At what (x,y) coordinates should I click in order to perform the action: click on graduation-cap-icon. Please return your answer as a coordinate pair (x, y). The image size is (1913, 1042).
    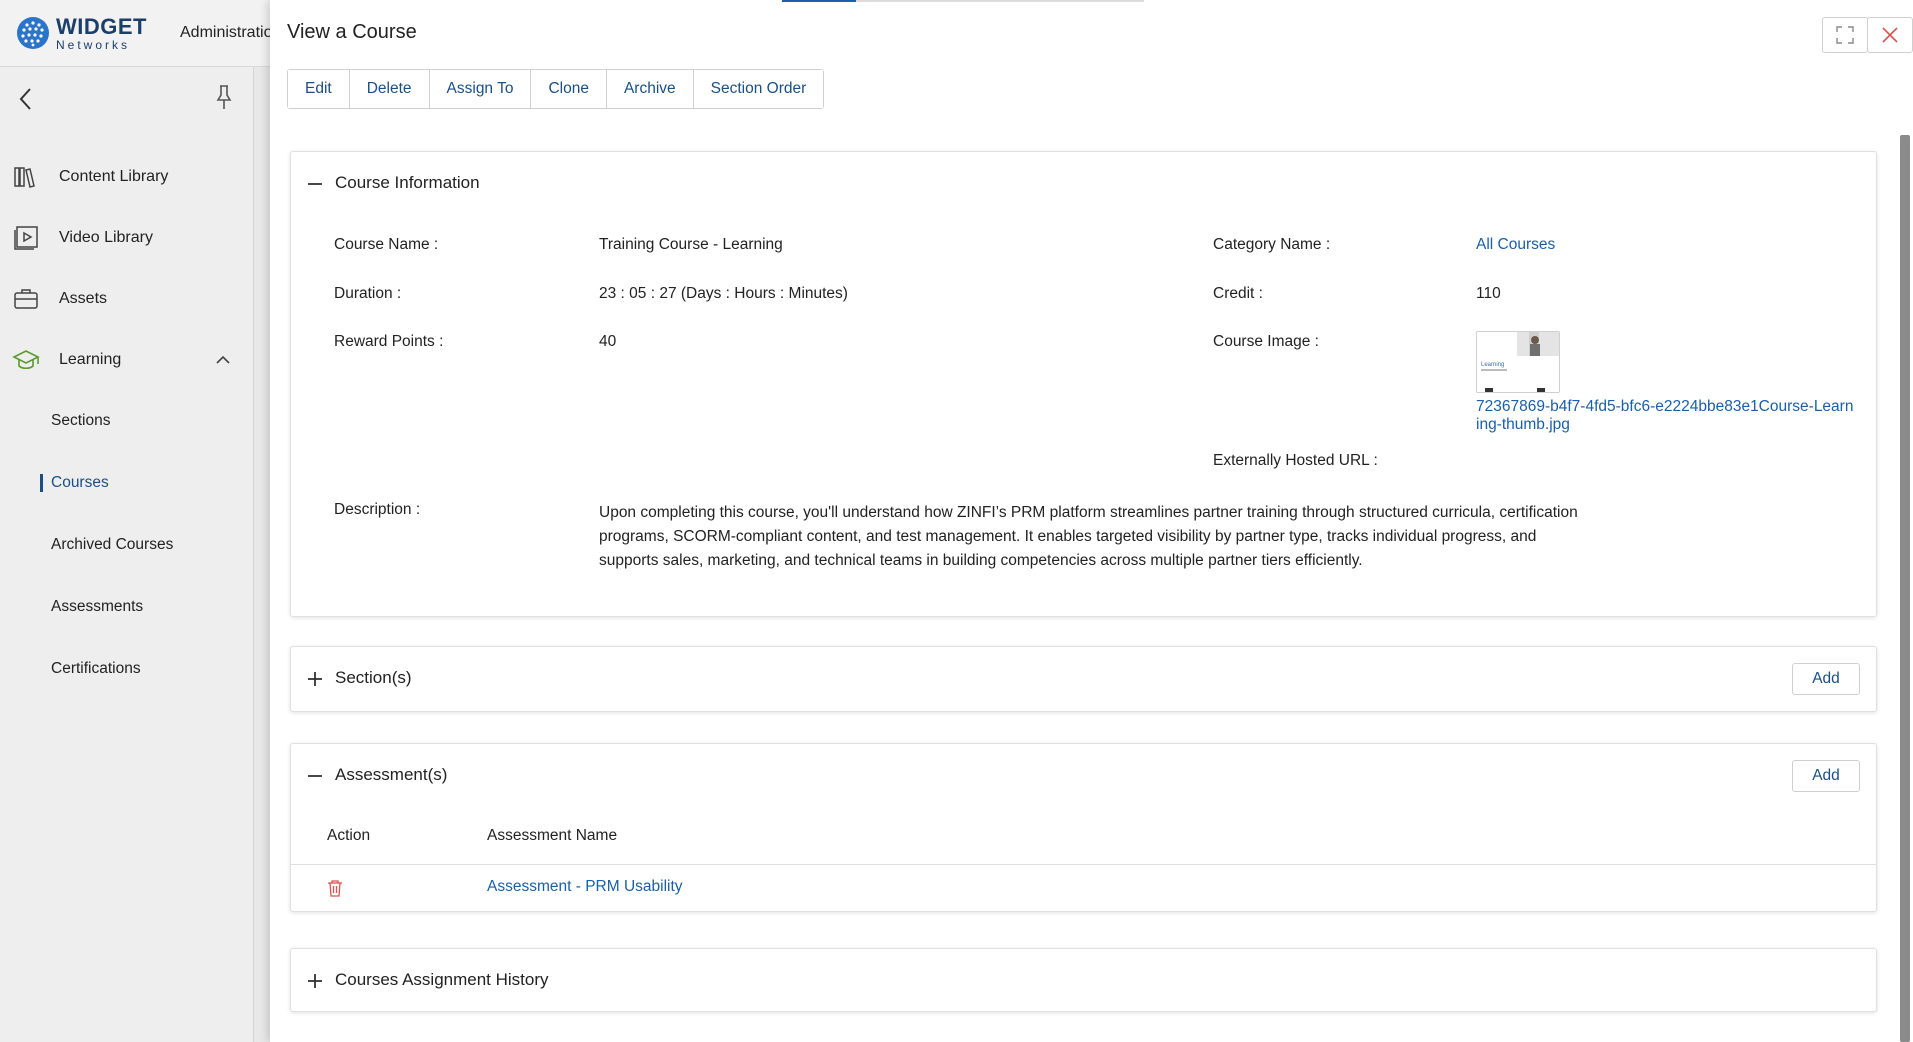
    Looking at the image, I should click on (26, 360).